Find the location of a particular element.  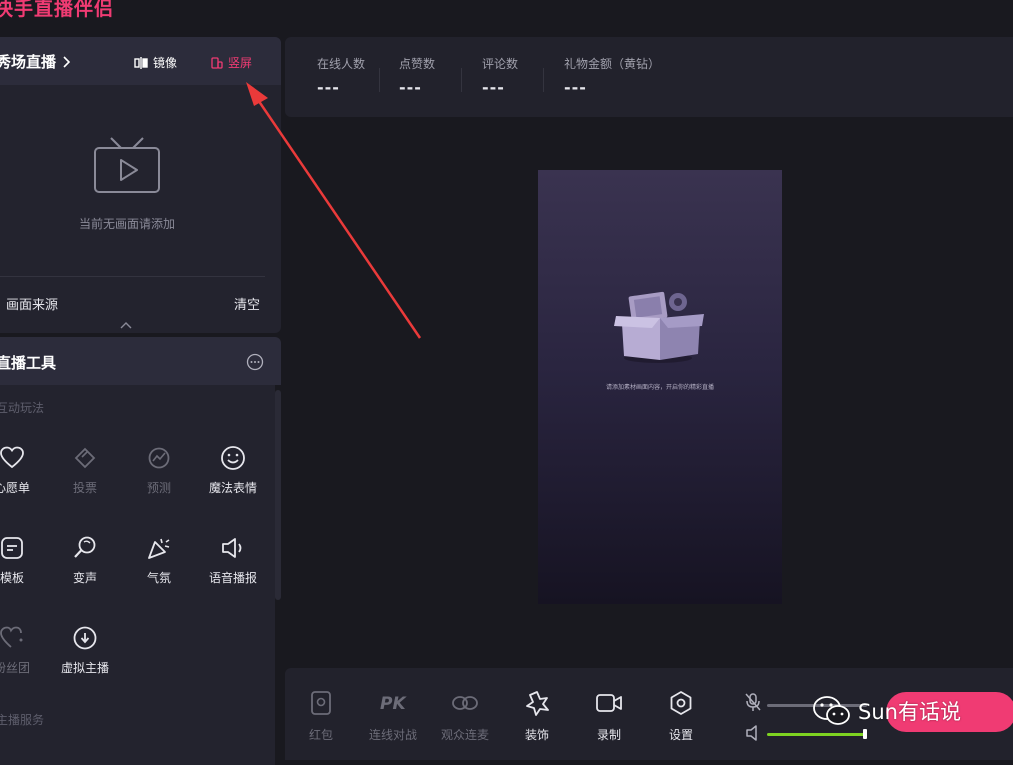

toolbar-settings: 设置 is located at coordinates (681, 715).